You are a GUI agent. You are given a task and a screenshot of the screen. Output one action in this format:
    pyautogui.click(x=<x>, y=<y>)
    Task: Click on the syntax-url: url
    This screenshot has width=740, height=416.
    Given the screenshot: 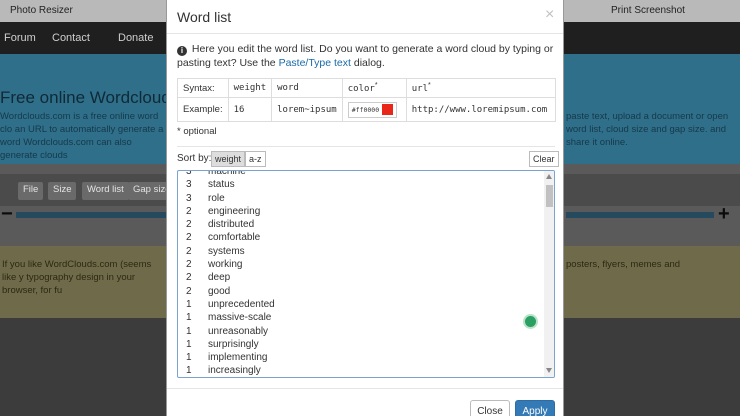 What is the action you would take?
    pyautogui.click(x=419, y=89)
    